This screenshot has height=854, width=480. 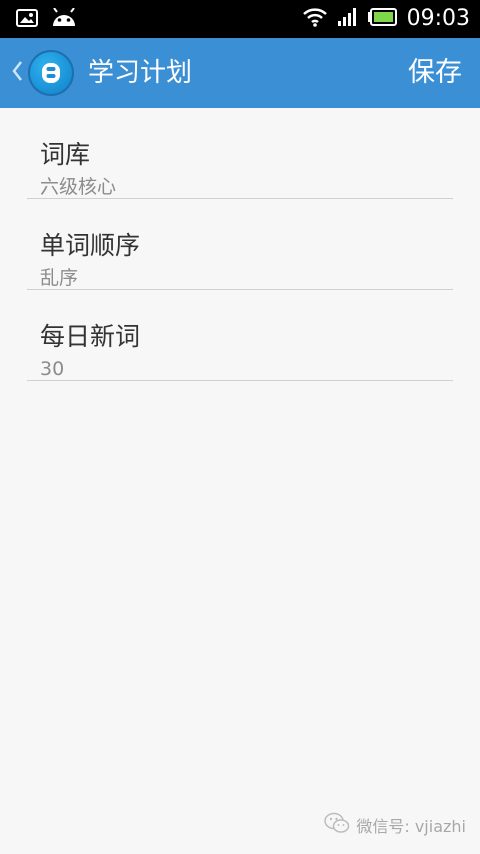 I want to click on setting-value: 六级核心, so click(x=78, y=187).